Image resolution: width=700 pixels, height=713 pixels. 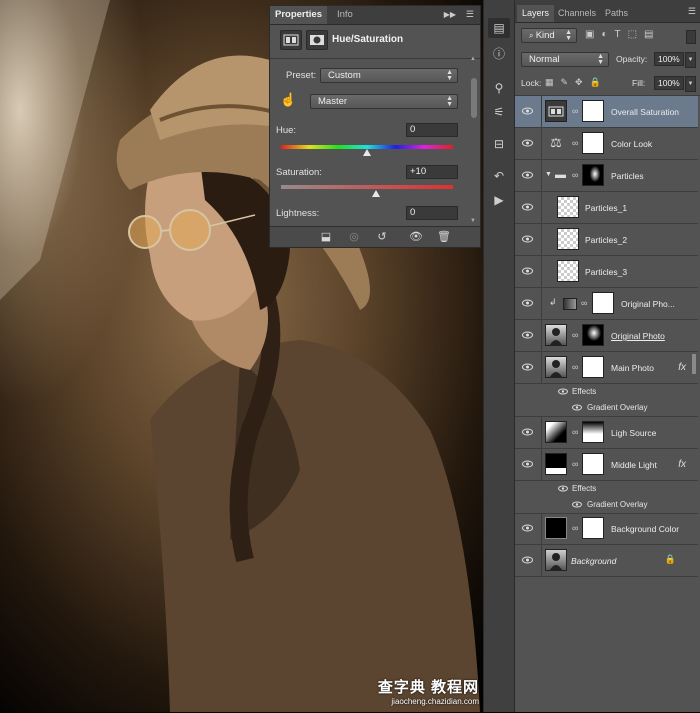 I want to click on tab-layers: Layers, so click(x=536, y=13).